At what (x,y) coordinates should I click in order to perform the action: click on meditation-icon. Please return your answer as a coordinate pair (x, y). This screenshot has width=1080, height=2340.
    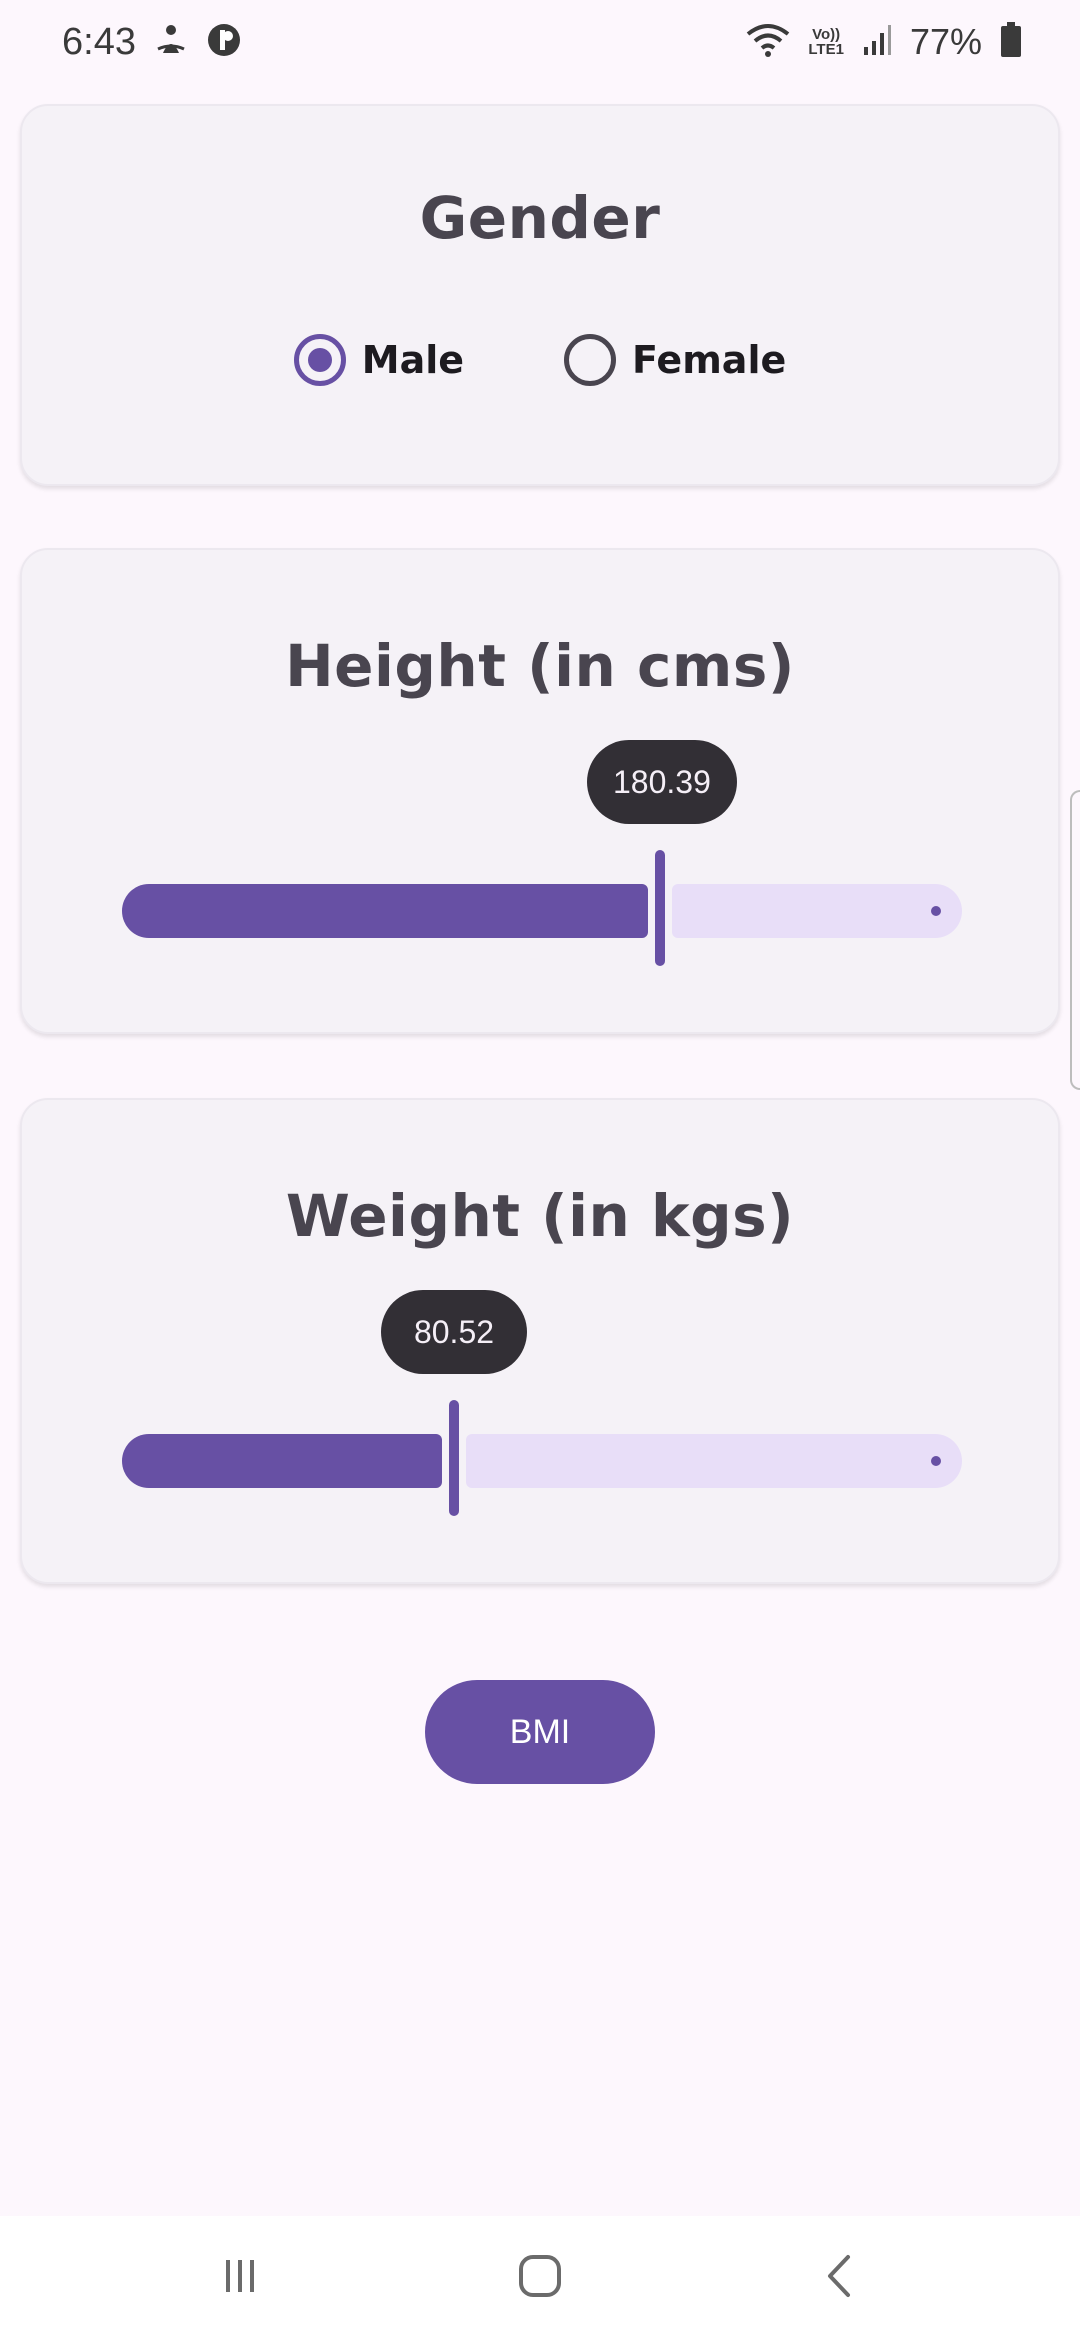
    Looking at the image, I should click on (171, 42).